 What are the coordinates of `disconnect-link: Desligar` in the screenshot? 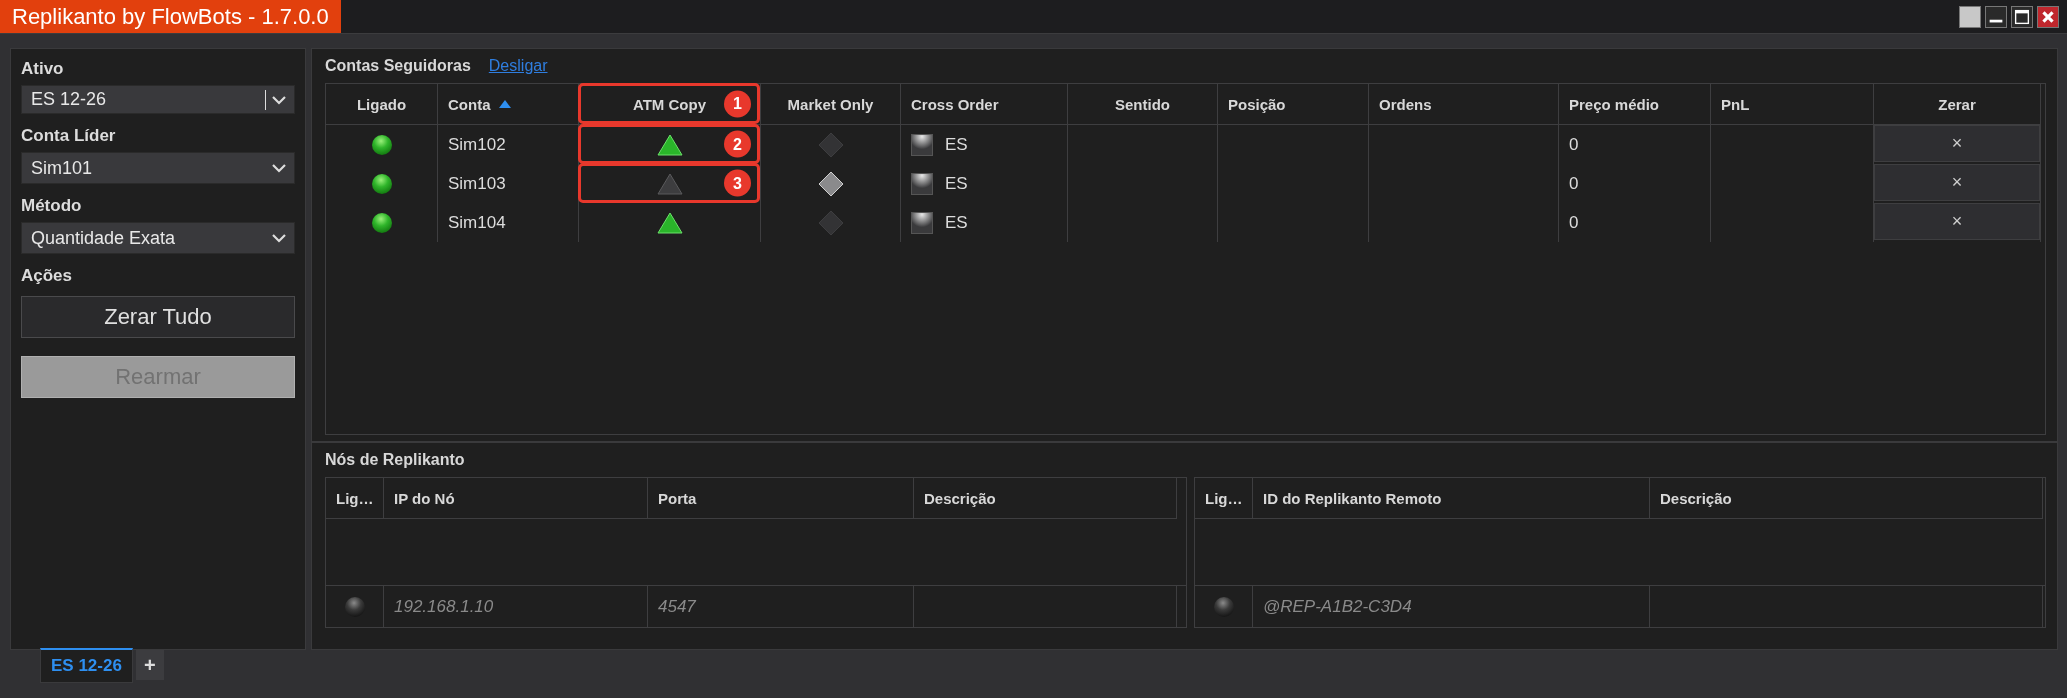 It's located at (518, 66).